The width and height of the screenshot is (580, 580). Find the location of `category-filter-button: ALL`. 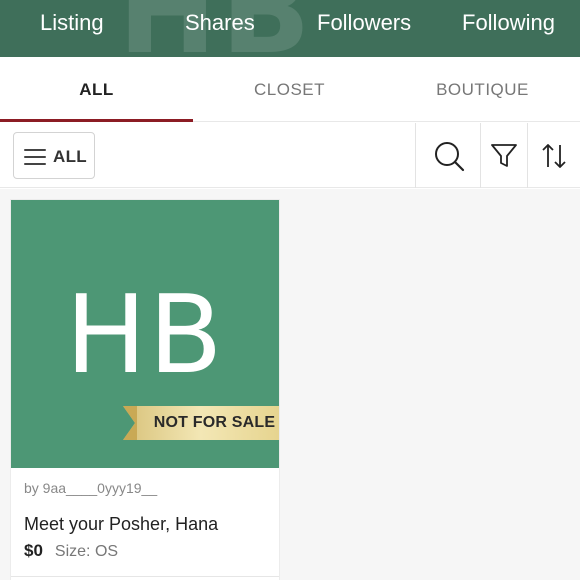

category-filter-button: ALL is located at coordinates (54, 155).